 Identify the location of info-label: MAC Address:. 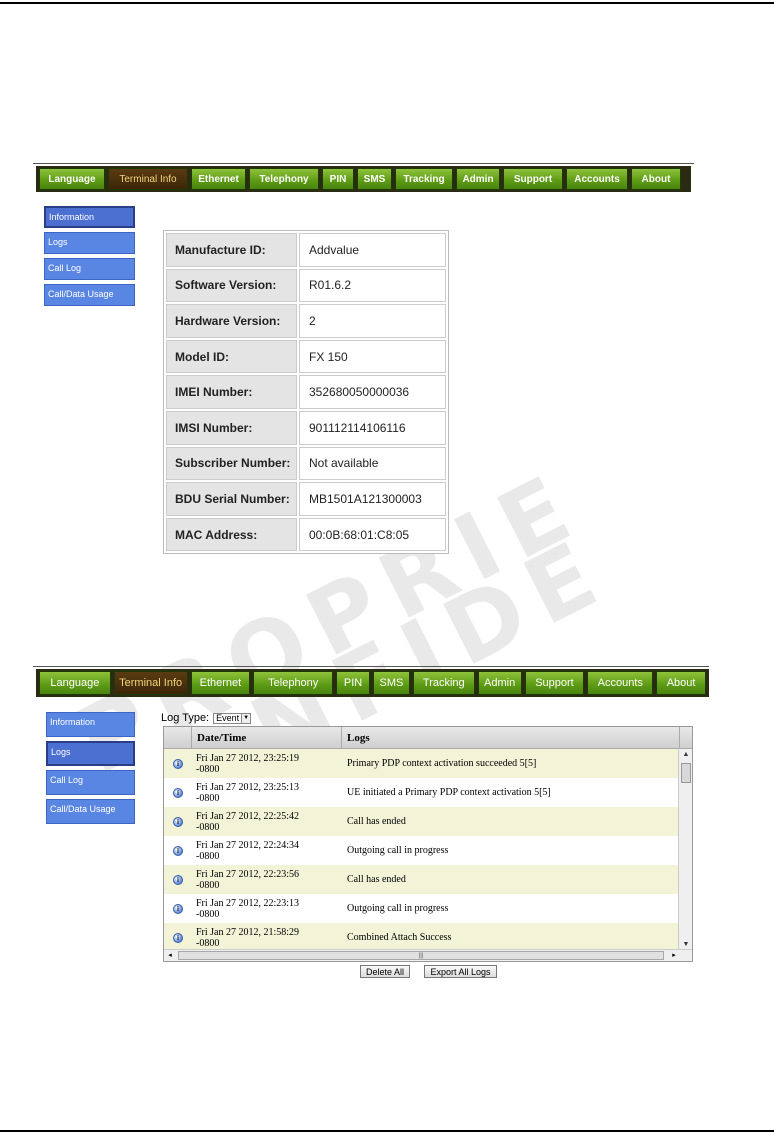
(231, 534).